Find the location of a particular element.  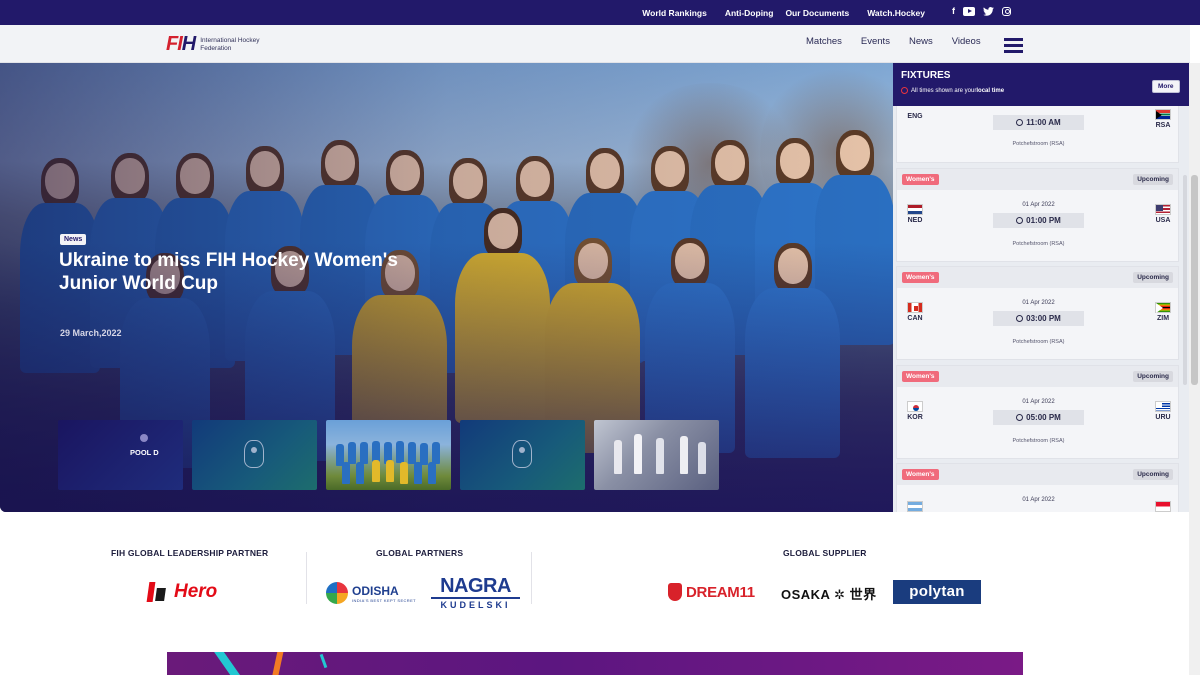

fixture-card: ENG RSA 11:00 AM Potchefstroom (RSA) is located at coordinates (1037, 134).